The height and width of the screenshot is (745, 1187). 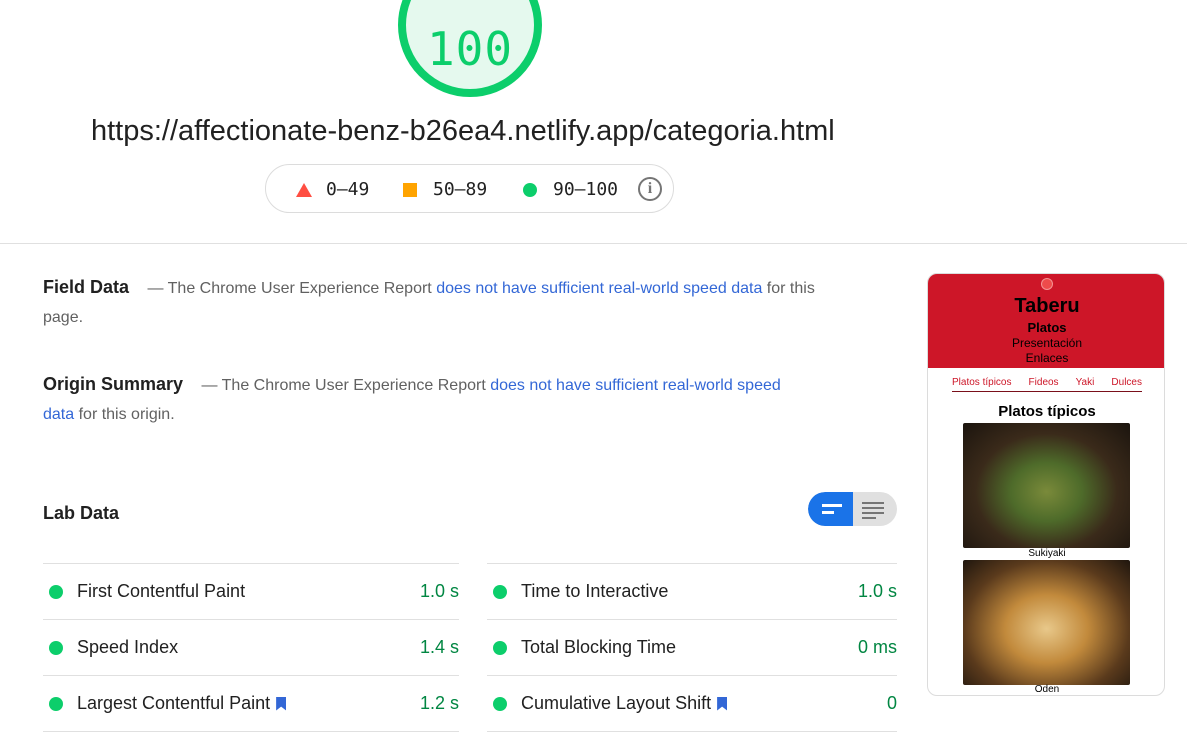 What do you see at coordinates (830, 509) in the screenshot?
I see `compact-view-button` at bounding box center [830, 509].